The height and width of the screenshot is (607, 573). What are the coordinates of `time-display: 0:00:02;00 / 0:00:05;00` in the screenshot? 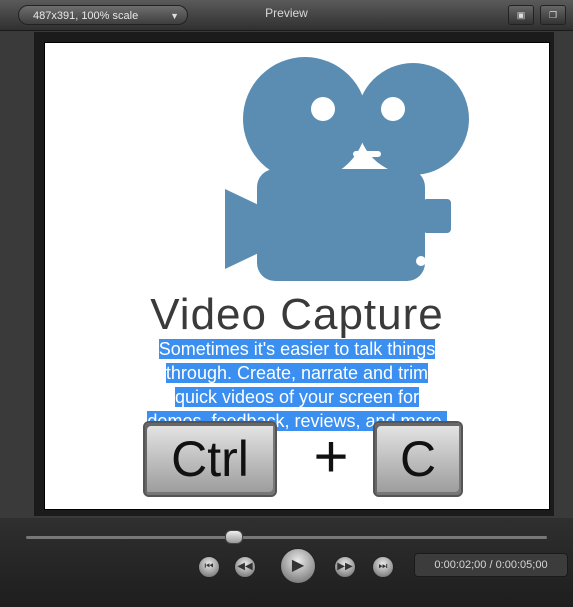 It's located at (491, 565).